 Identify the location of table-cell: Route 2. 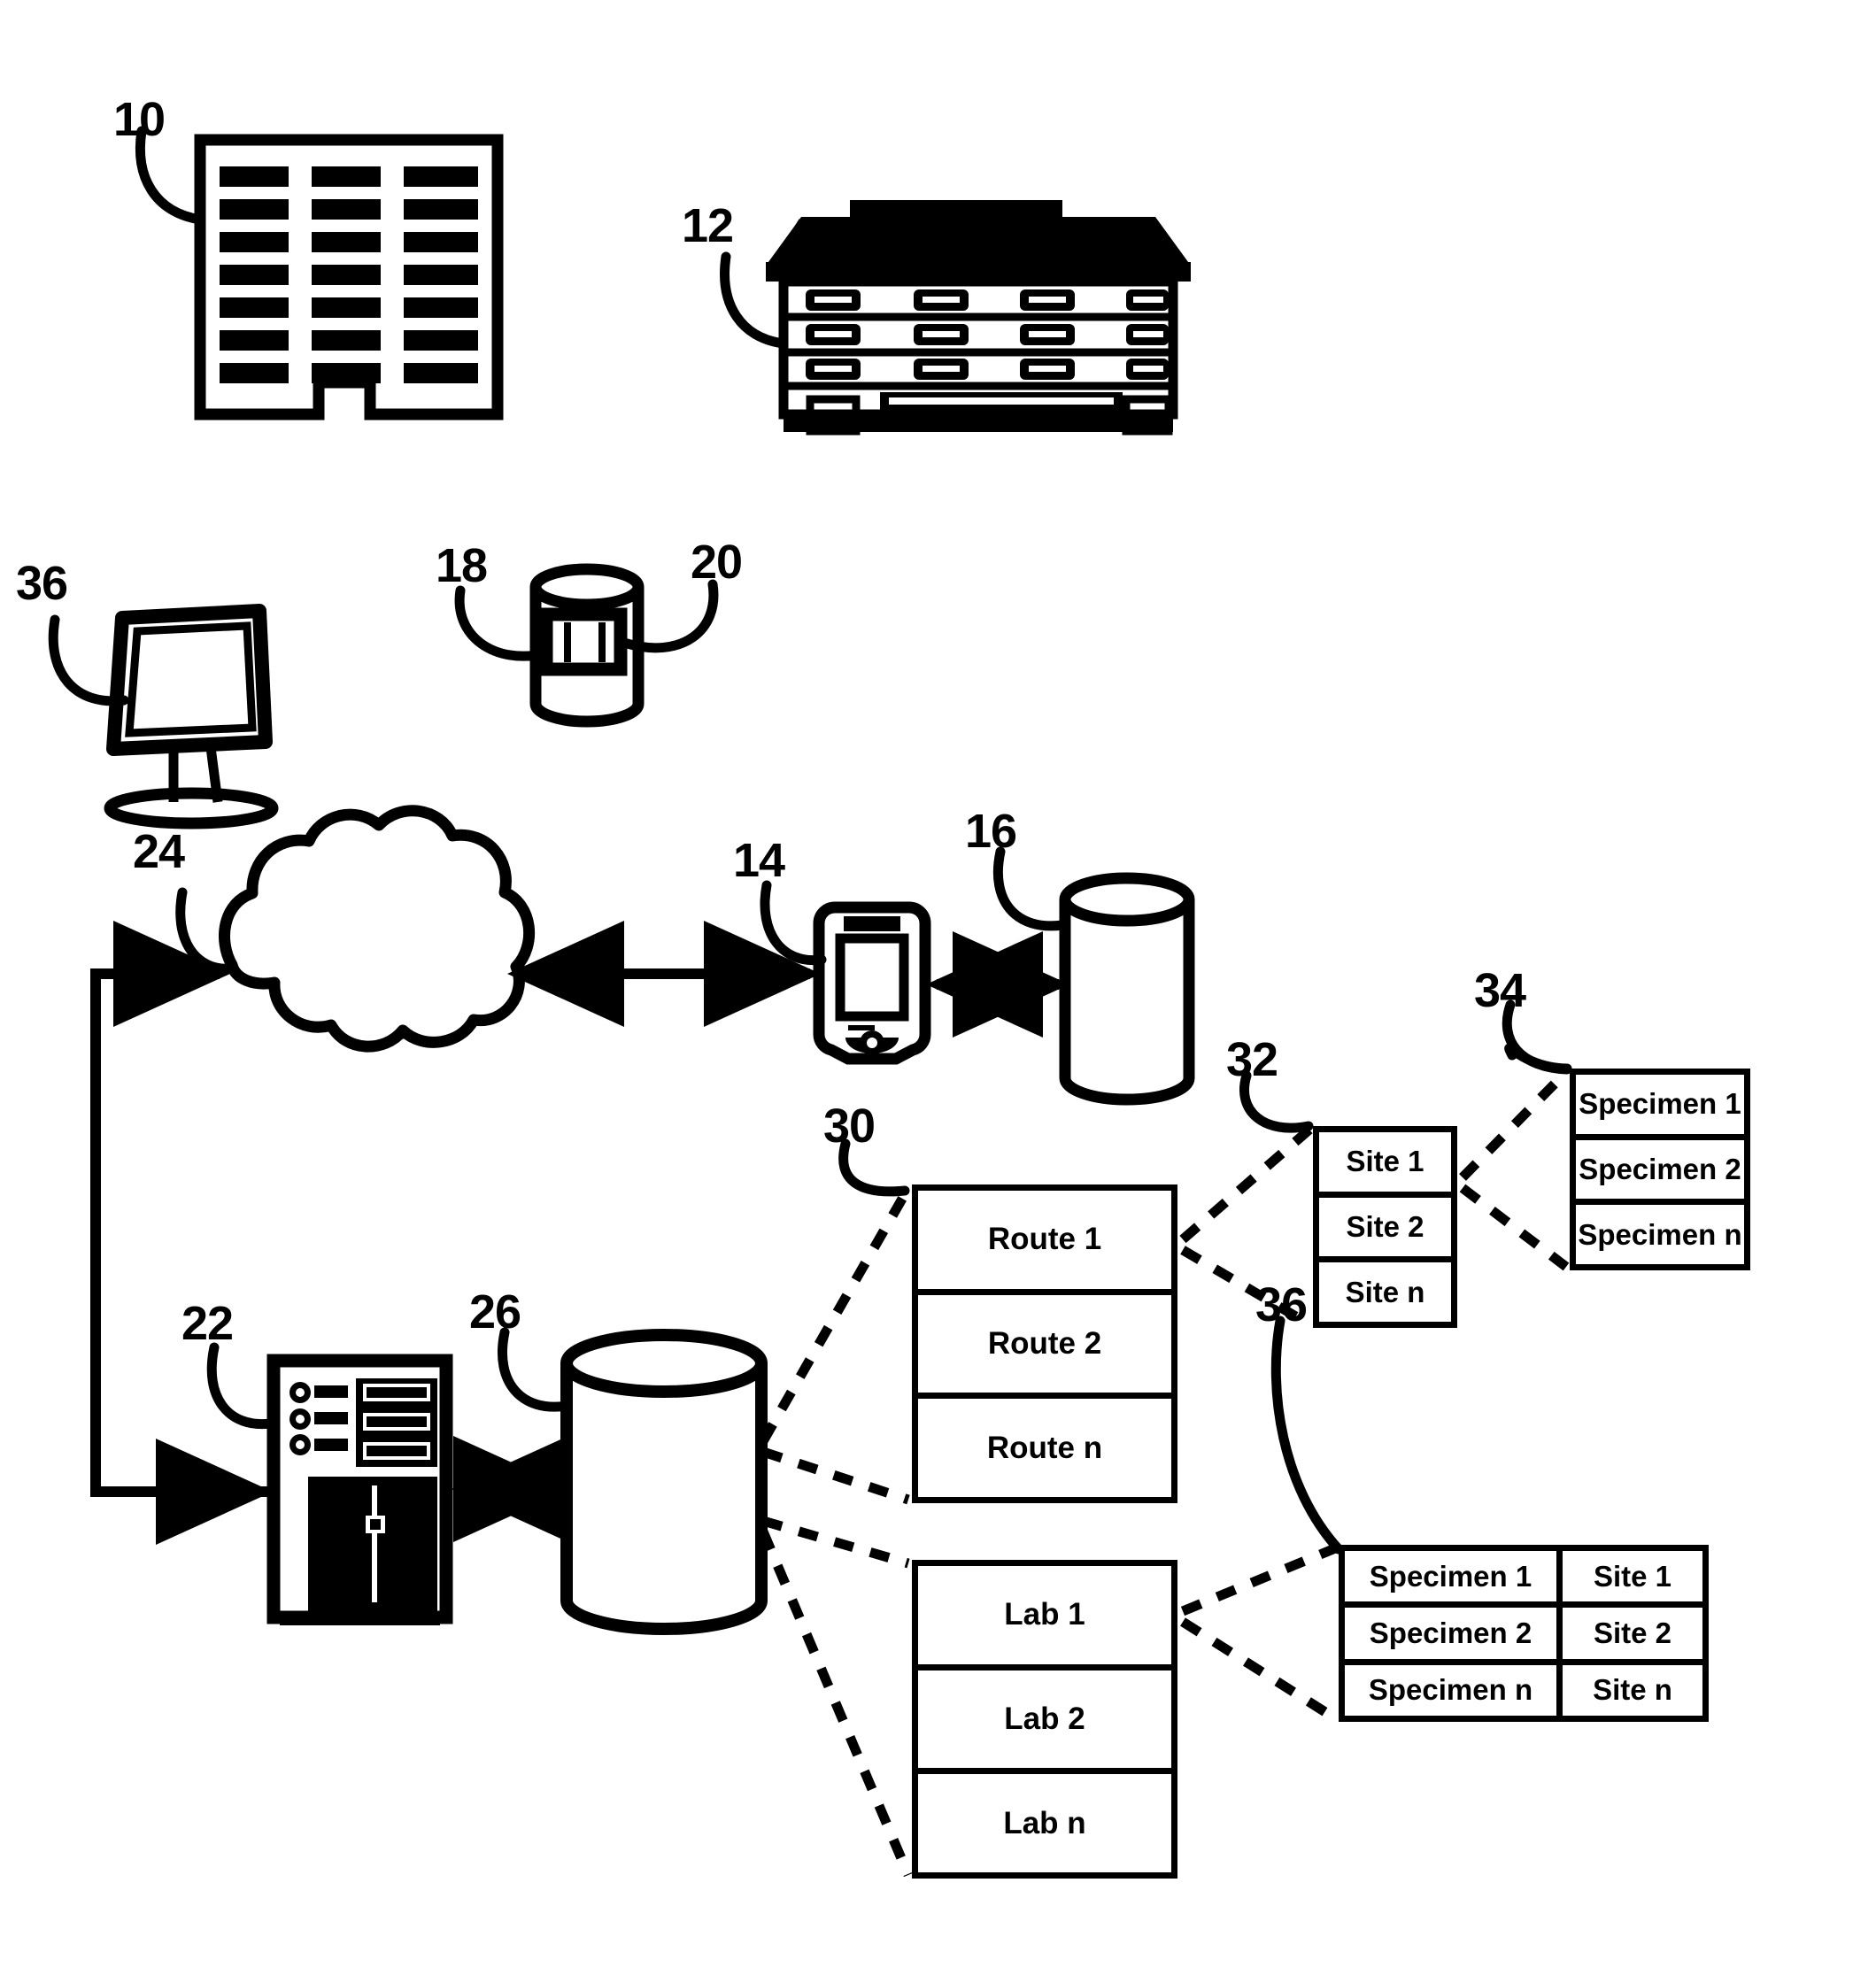
(1045, 1344).